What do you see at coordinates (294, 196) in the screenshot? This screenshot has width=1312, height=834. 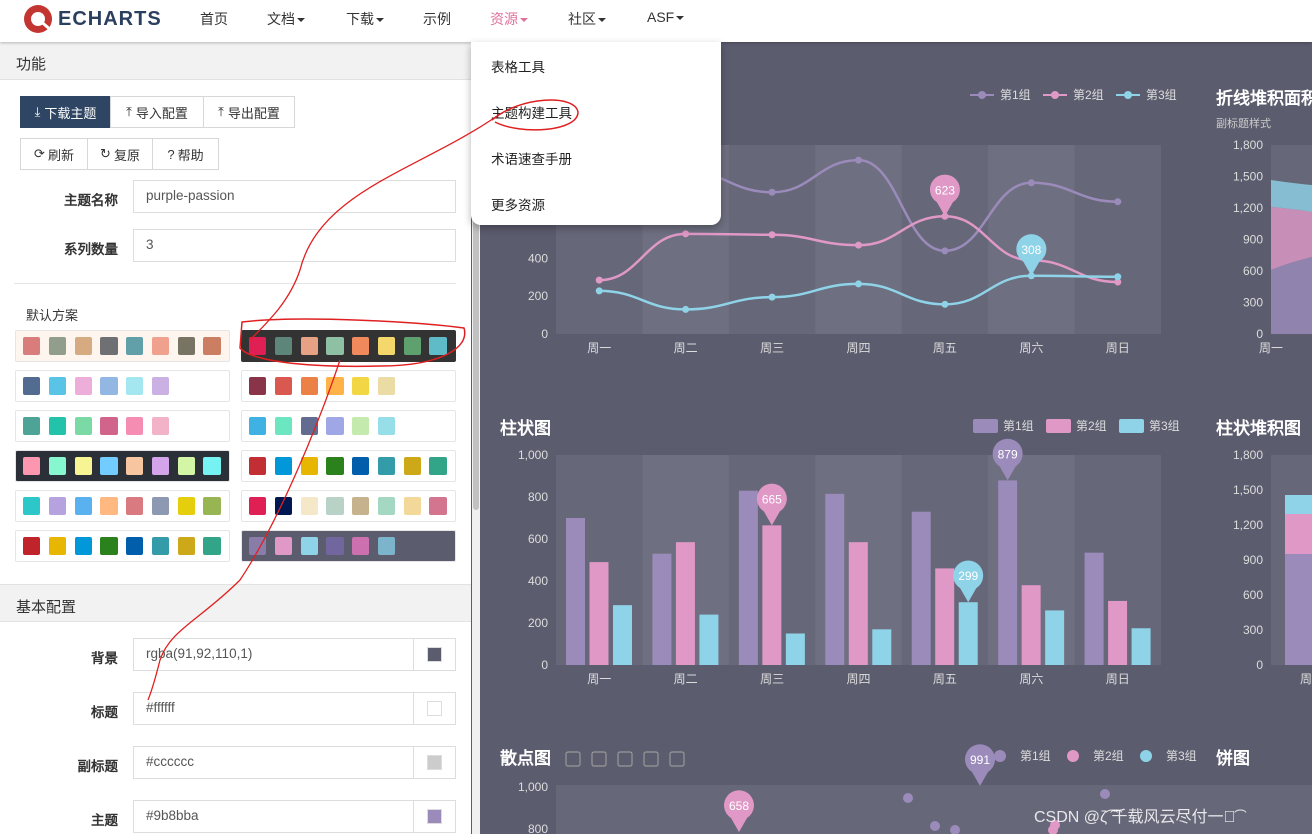 I see `theme-name-input: purple-passion` at bounding box center [294, 196].